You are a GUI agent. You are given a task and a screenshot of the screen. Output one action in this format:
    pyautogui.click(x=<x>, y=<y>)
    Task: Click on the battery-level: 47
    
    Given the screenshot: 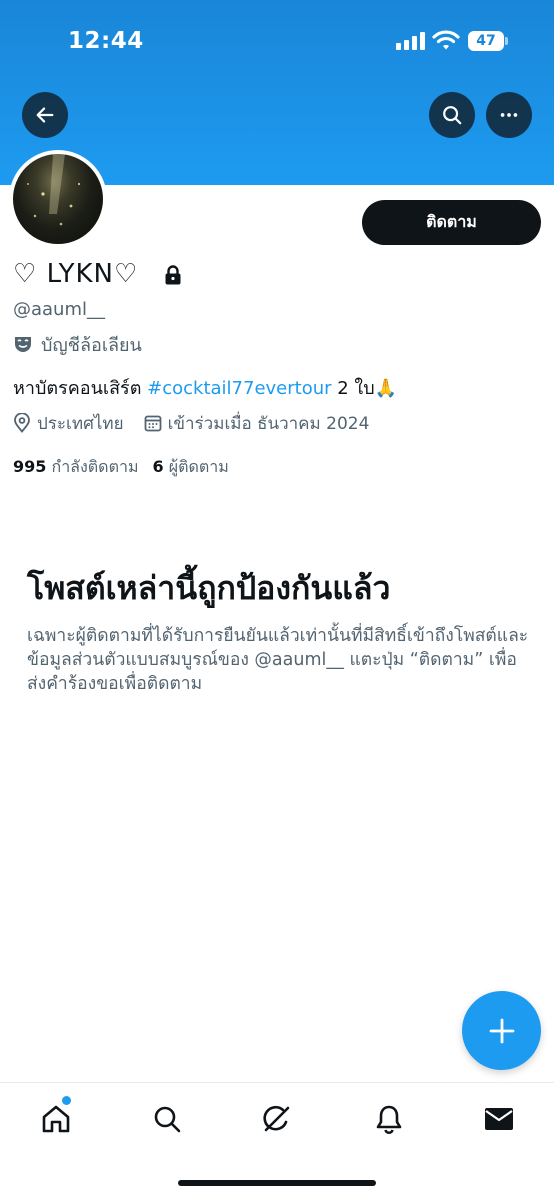 What is the action you would take?
    pyautogui.click(x=486, y=41)
    